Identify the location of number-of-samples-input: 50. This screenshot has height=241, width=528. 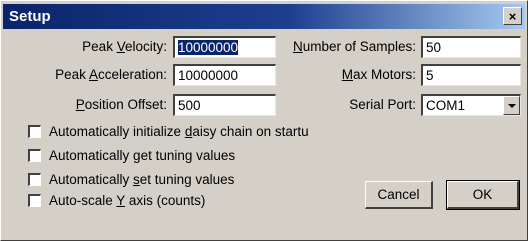
(471, 47).